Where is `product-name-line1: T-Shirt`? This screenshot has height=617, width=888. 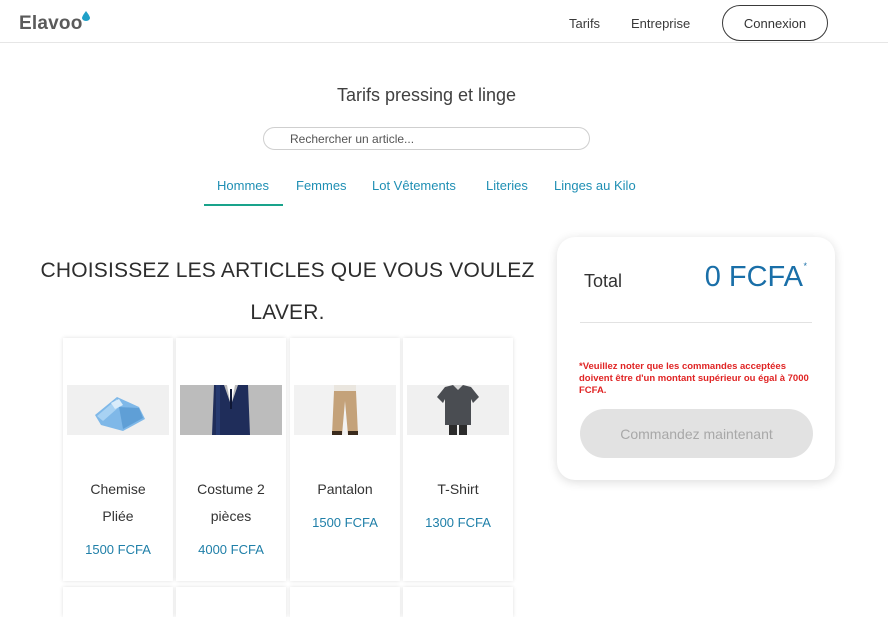
product-name-line1: T-Shirt is located at coordinates (458, 489).